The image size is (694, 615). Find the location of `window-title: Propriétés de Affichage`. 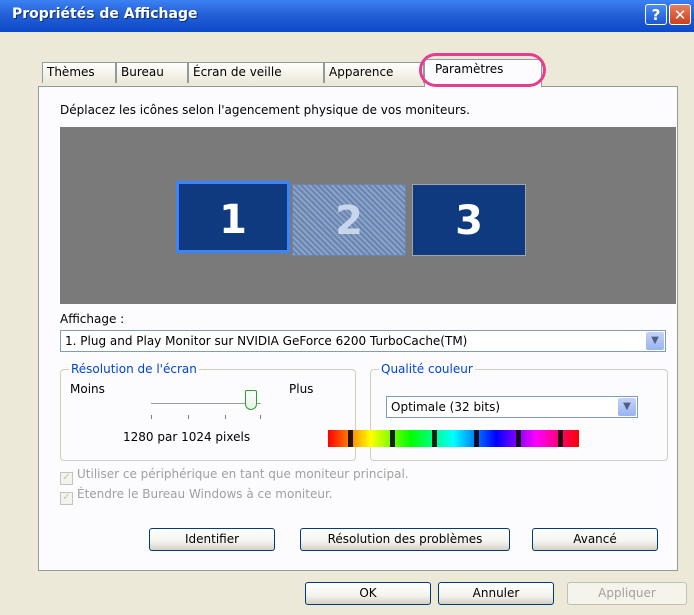

window-title: Propriétés de Affichage is located at coordinates (105, 14).